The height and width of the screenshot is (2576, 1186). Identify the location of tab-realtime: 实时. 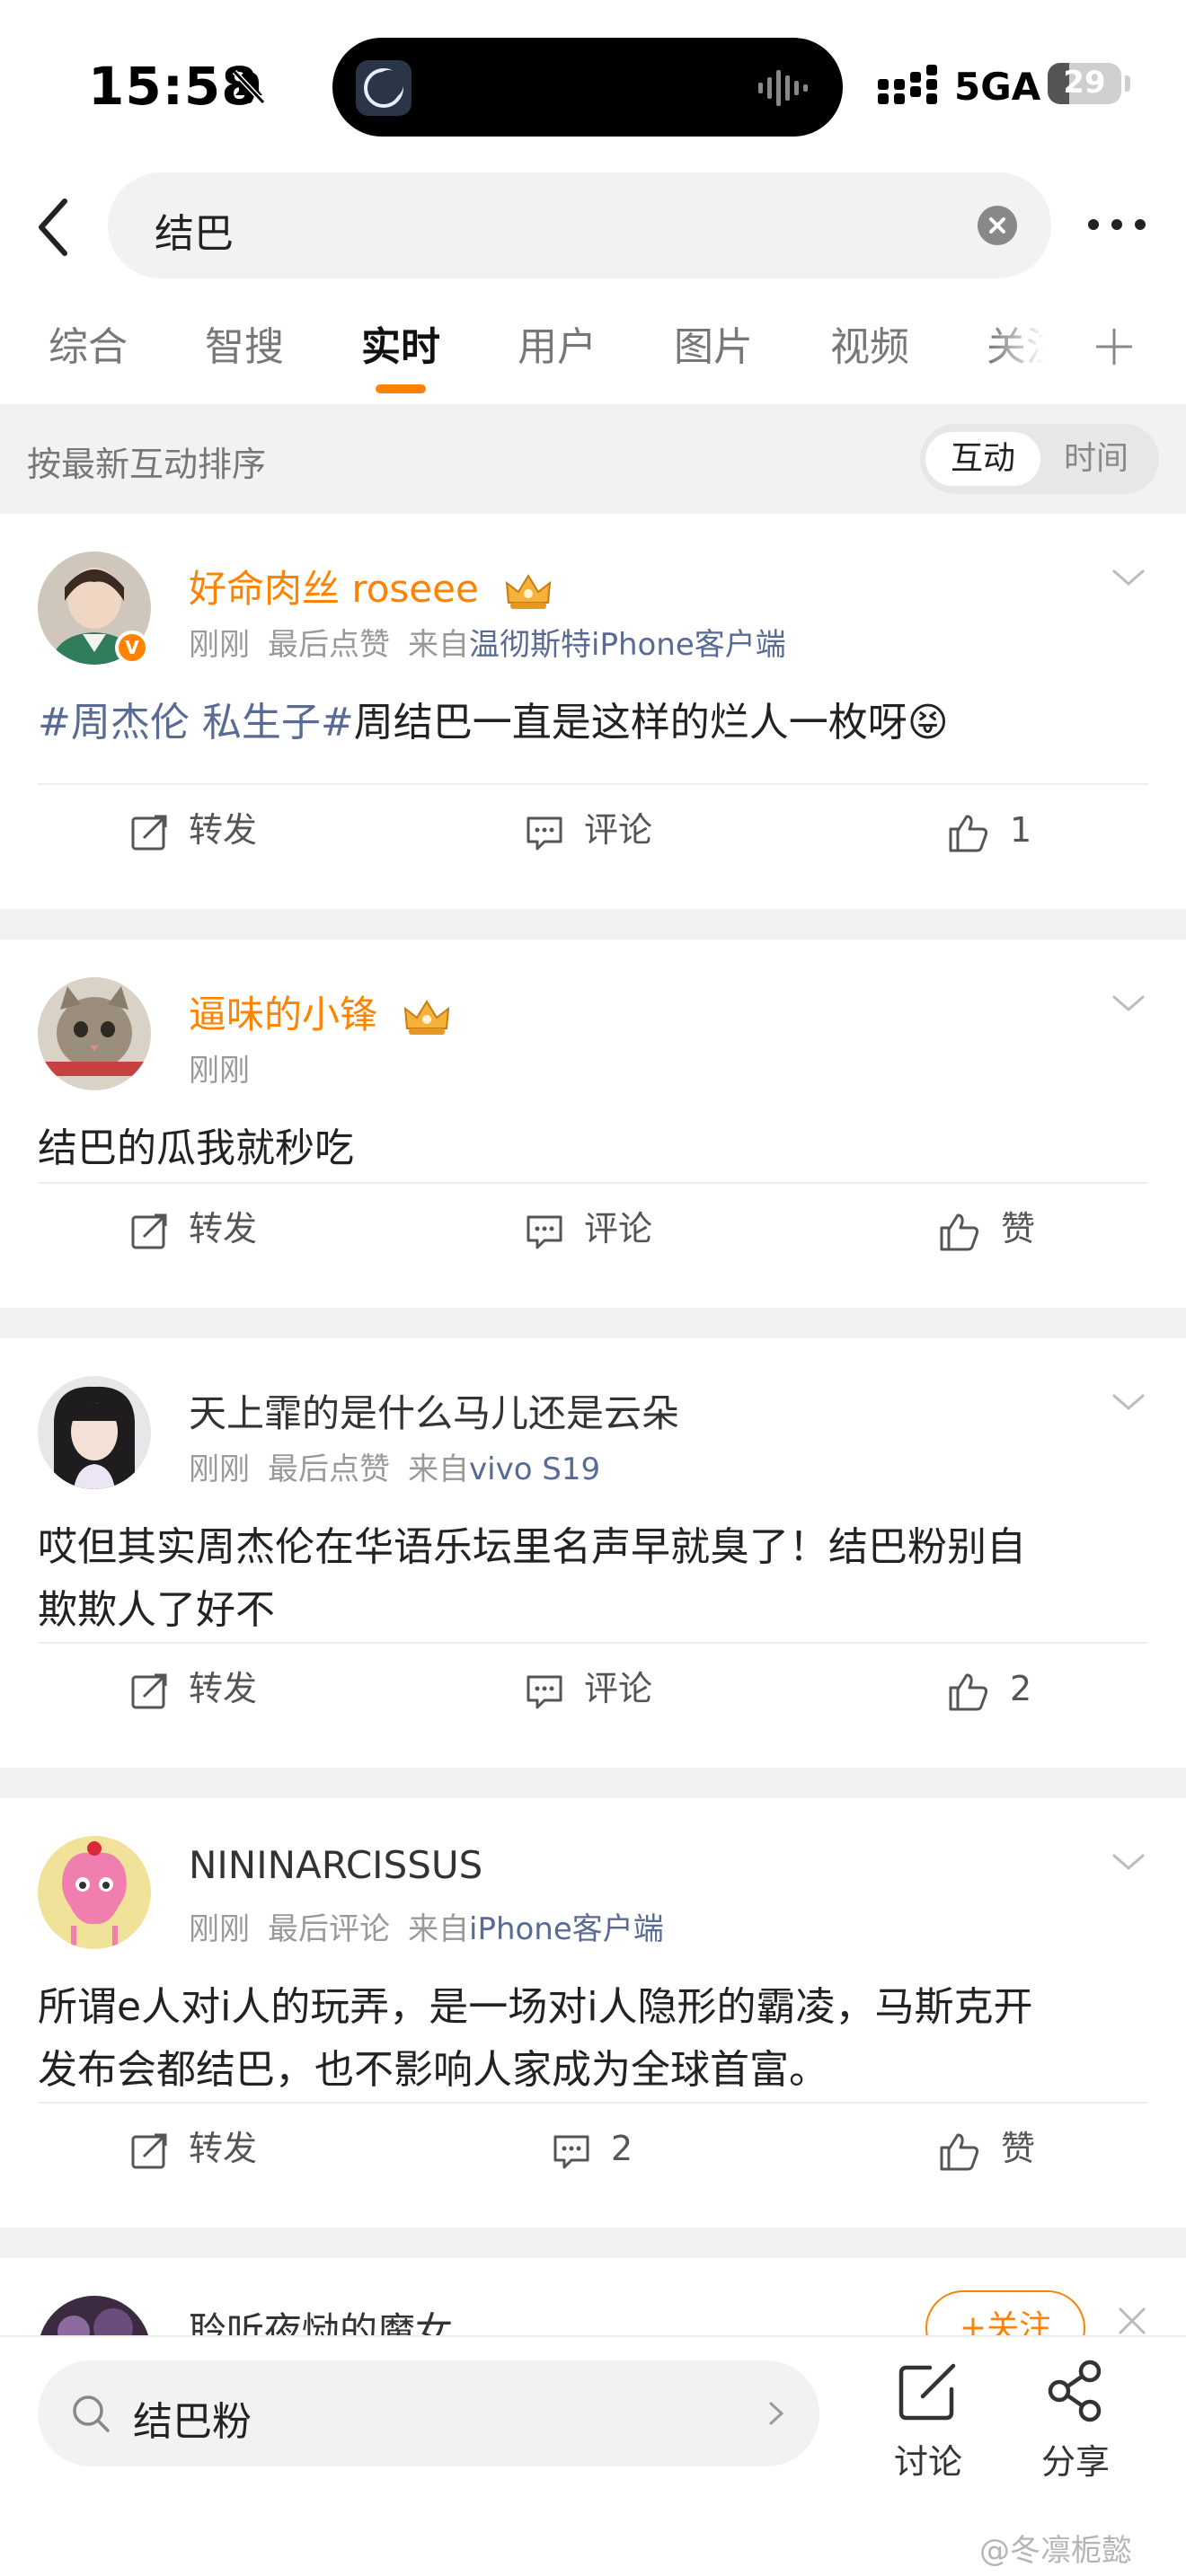
(400, 343).